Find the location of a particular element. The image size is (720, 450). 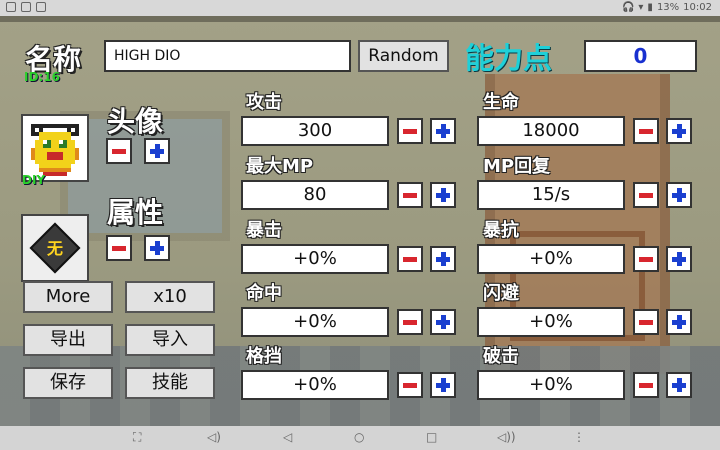

hp-label: 生命 is located at coordinates (501, 102).